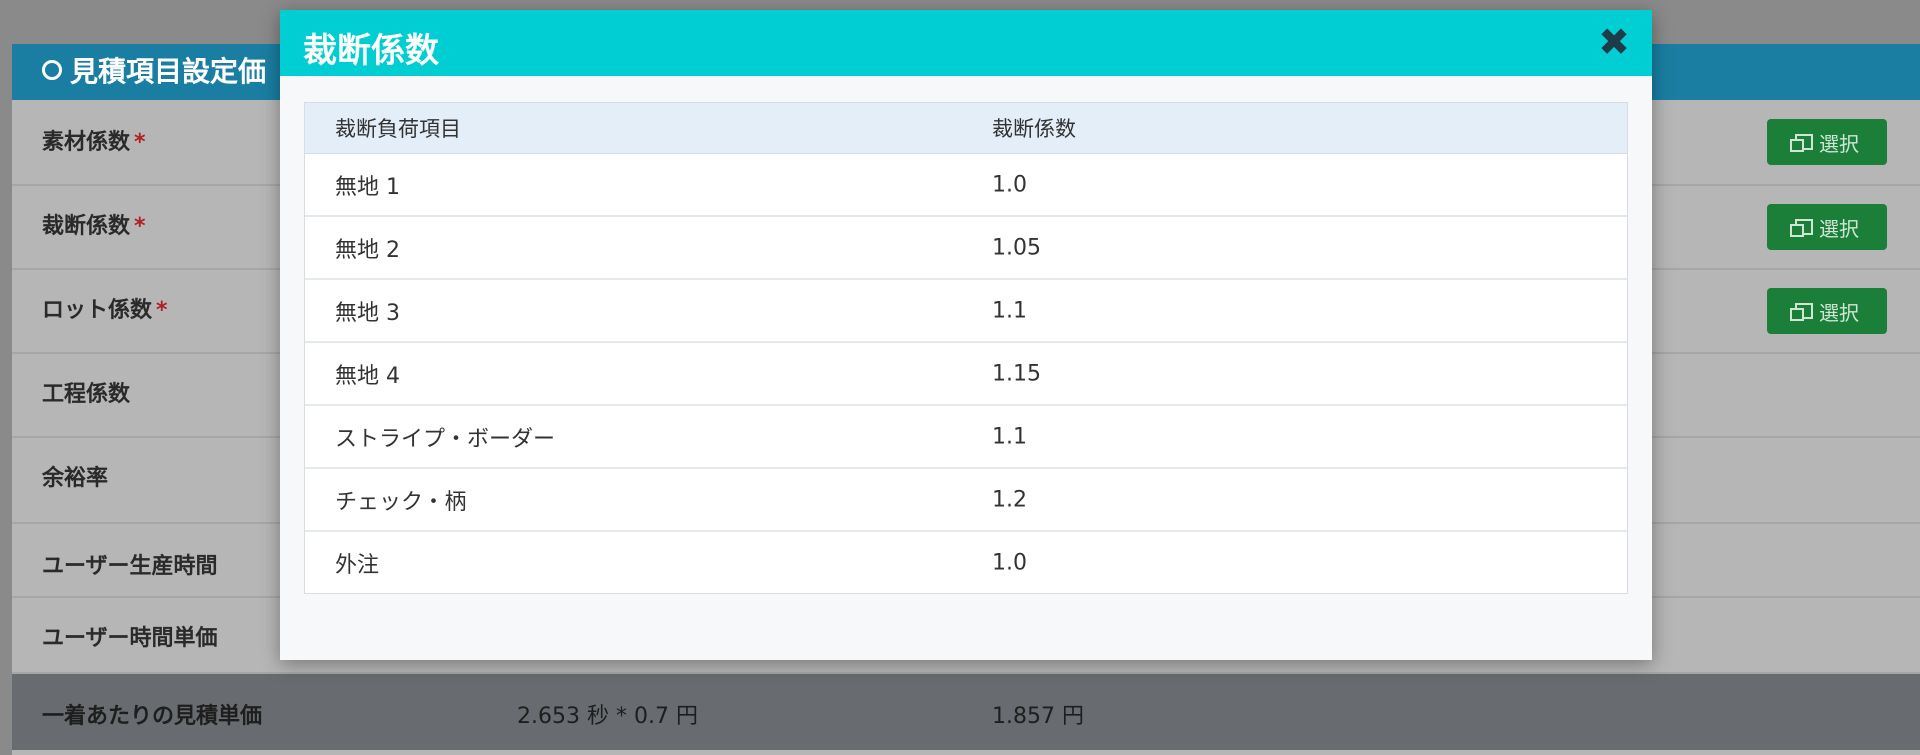 This screenshot has width=1920, height=755. Describe the element at coordinates (367, 313) in the screenshot. I see `cell-item: 無地 3` at that location.